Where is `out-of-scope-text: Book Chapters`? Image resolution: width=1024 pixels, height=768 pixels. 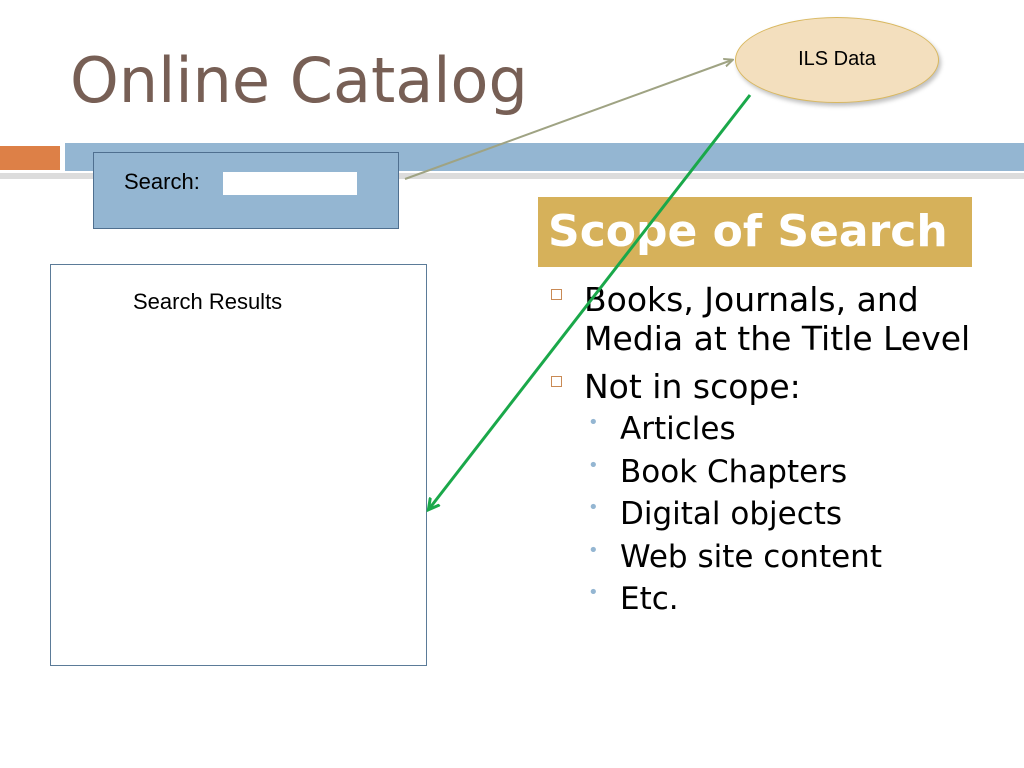
out-of-scope-text: Book Chapters is located at coordinates (734, 471).